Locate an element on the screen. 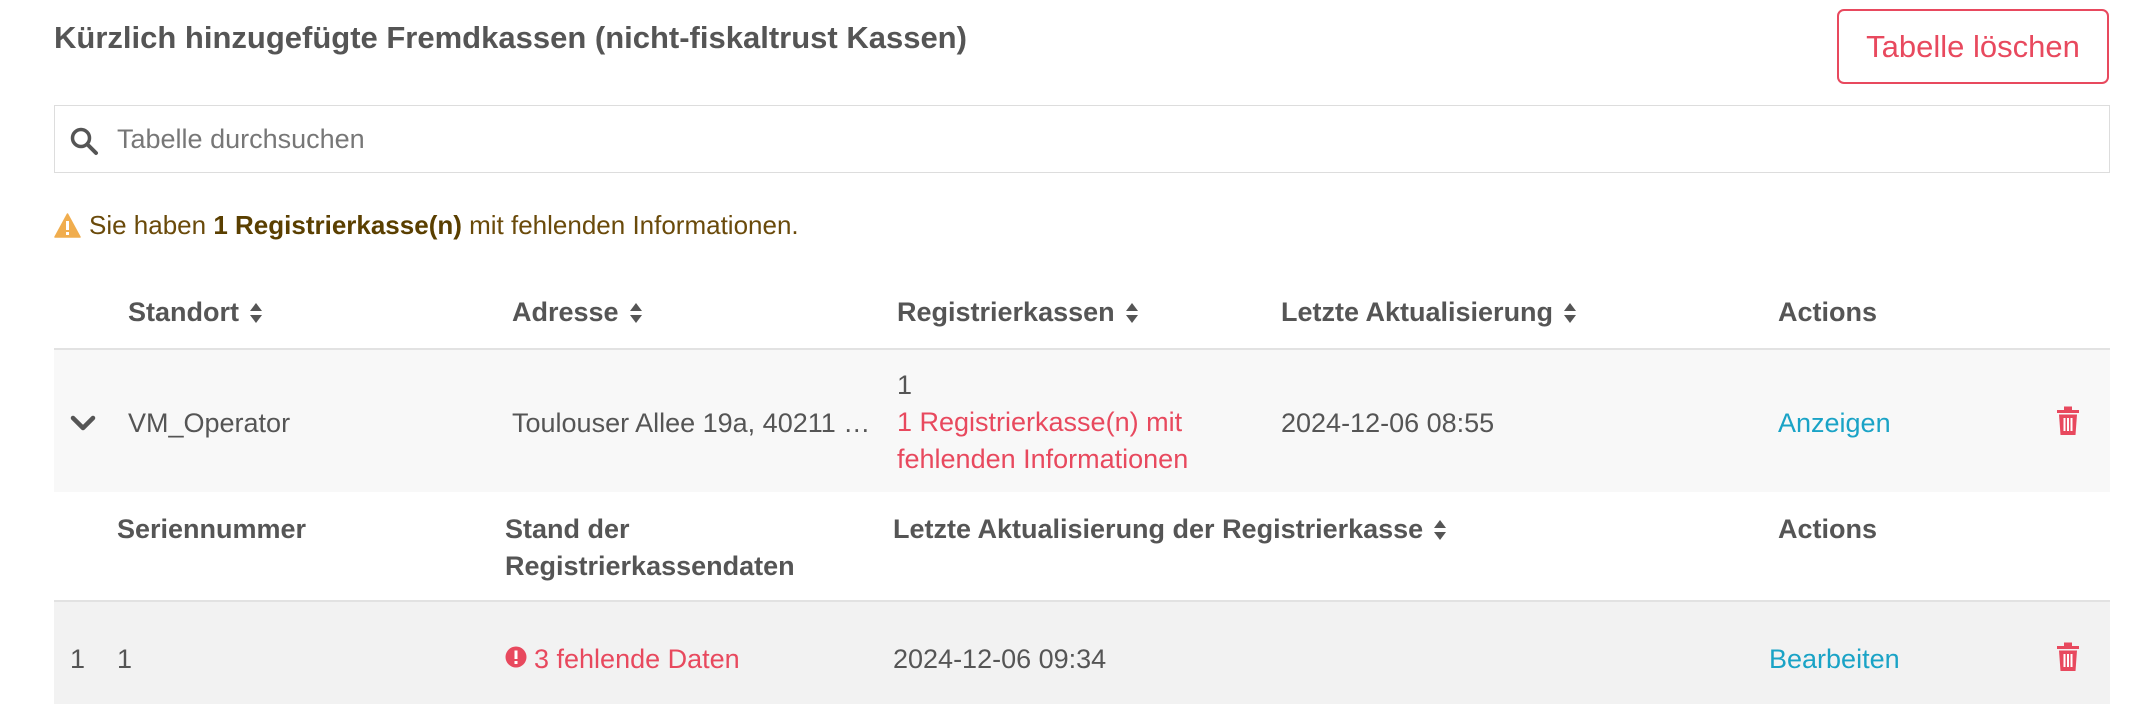 The height and width of the screenshot is (704, 2152). subtable-header is located at coordinates (1082, 546).